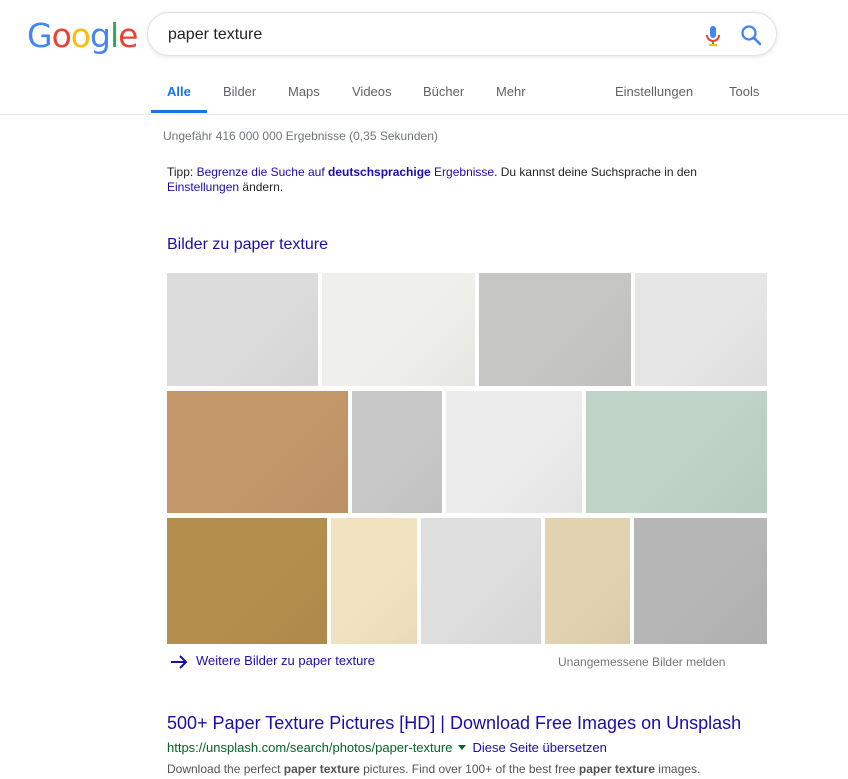  I want to click on tab-videos: Videos, so click(372, 91).